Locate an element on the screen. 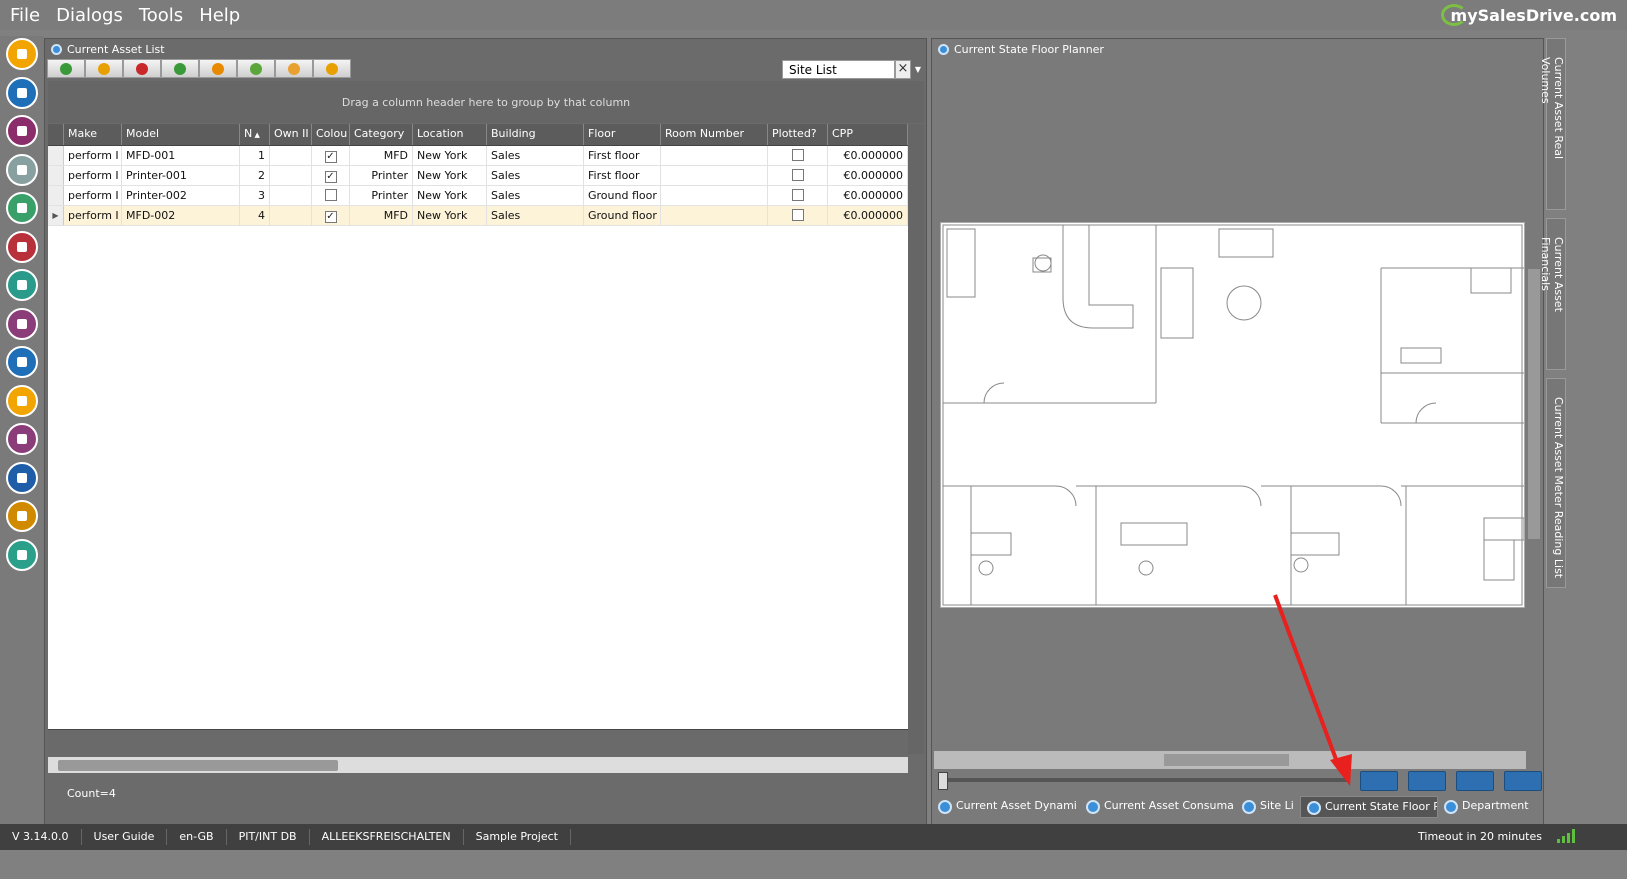  cell-building: Sales is located at coordinates (535, 175).